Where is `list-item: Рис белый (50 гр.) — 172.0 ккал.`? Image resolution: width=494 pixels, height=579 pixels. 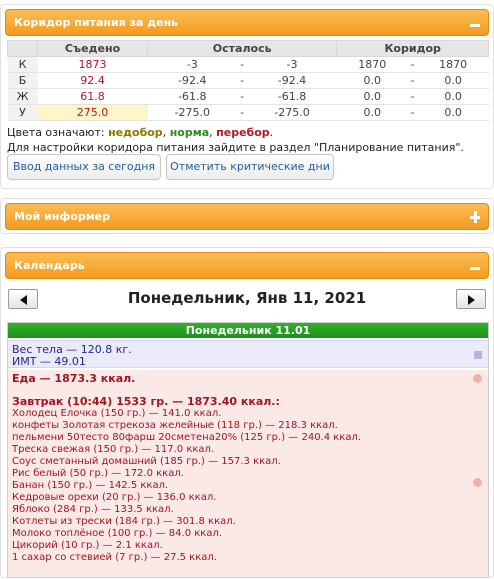 list-item: Рис белый (50 гр.) — 172.0 ккал. is located at coordinates (98, 473).